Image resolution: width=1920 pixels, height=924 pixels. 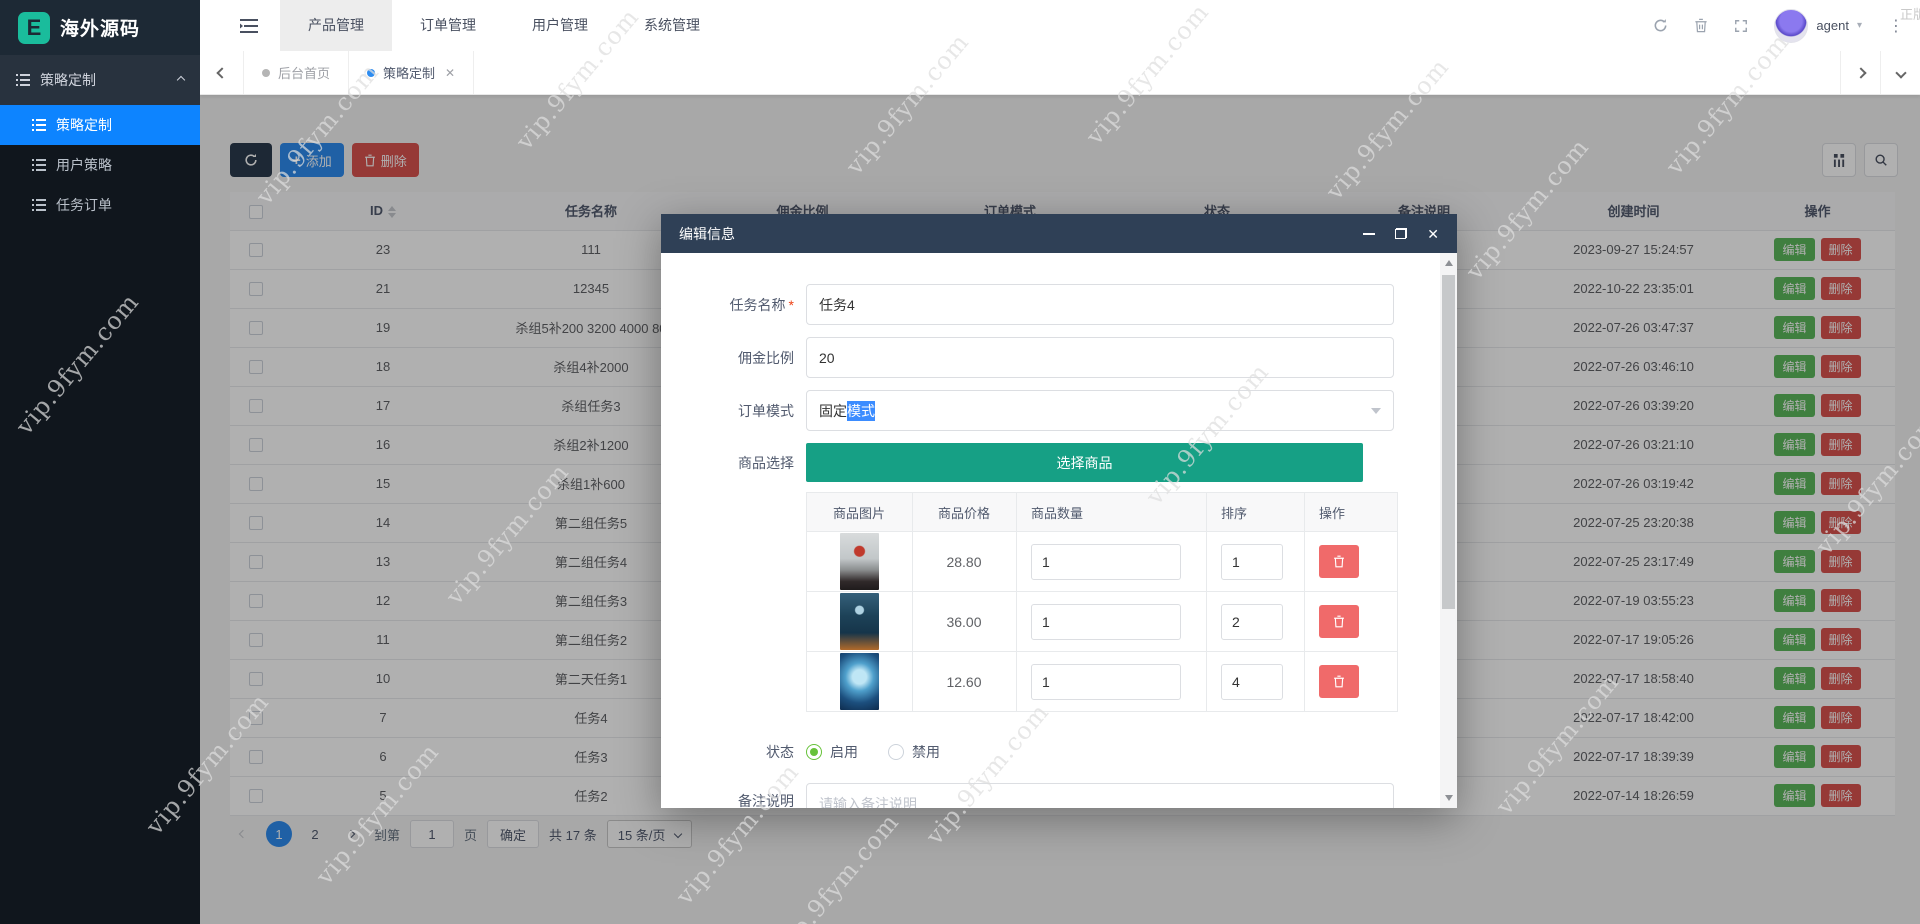 What do you see at coordinates (222, 72) in the screenshot?
I see `tabs-scroll-left-button` at bounding box center [222, 72].